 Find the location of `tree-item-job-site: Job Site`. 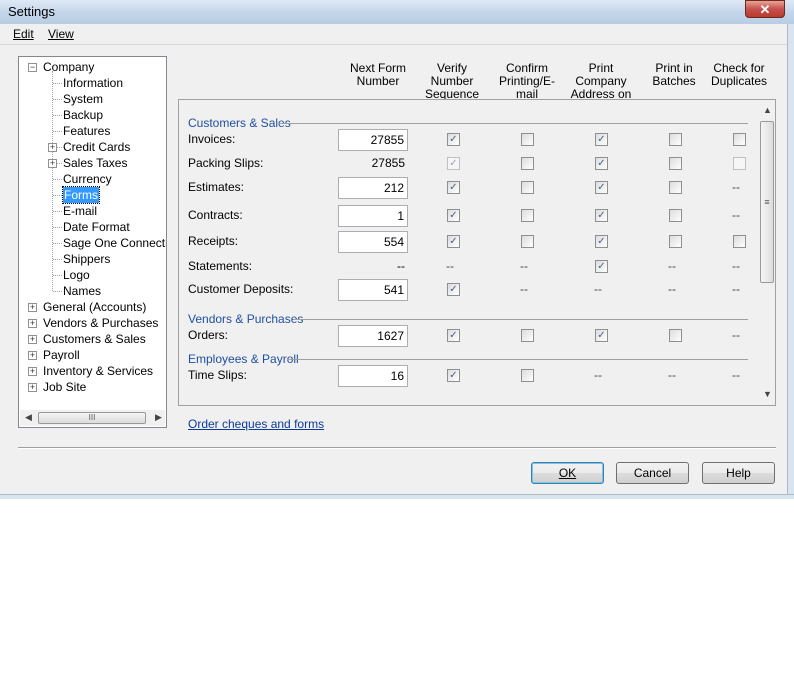

tree-item-job-site: Job Site is located at coordinates (64, 387).